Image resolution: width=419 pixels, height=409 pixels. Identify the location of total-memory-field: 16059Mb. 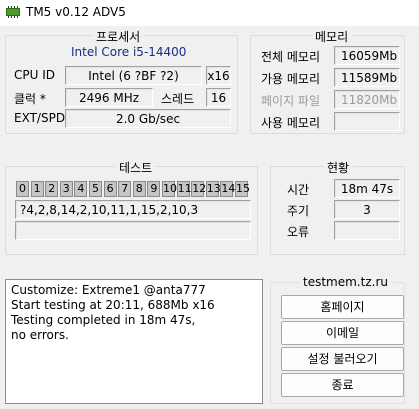
(367, 55).